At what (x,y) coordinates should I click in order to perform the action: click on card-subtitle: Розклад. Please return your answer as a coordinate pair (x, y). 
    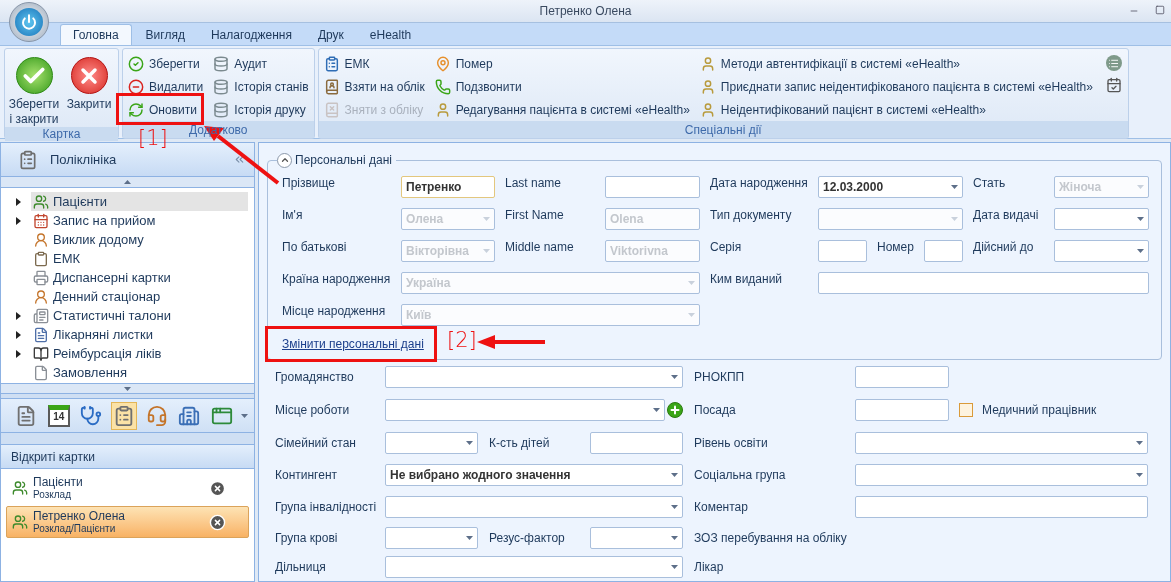
    Looking at the image, I should click on (52, 495).